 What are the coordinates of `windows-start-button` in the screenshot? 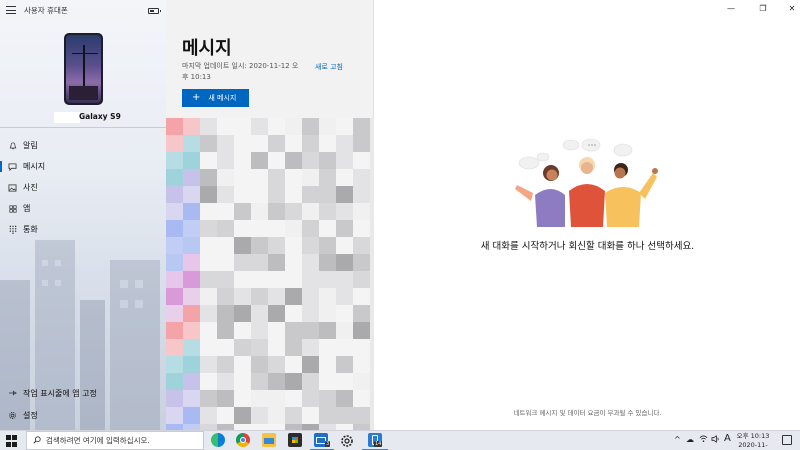 It's located at (12, 441).